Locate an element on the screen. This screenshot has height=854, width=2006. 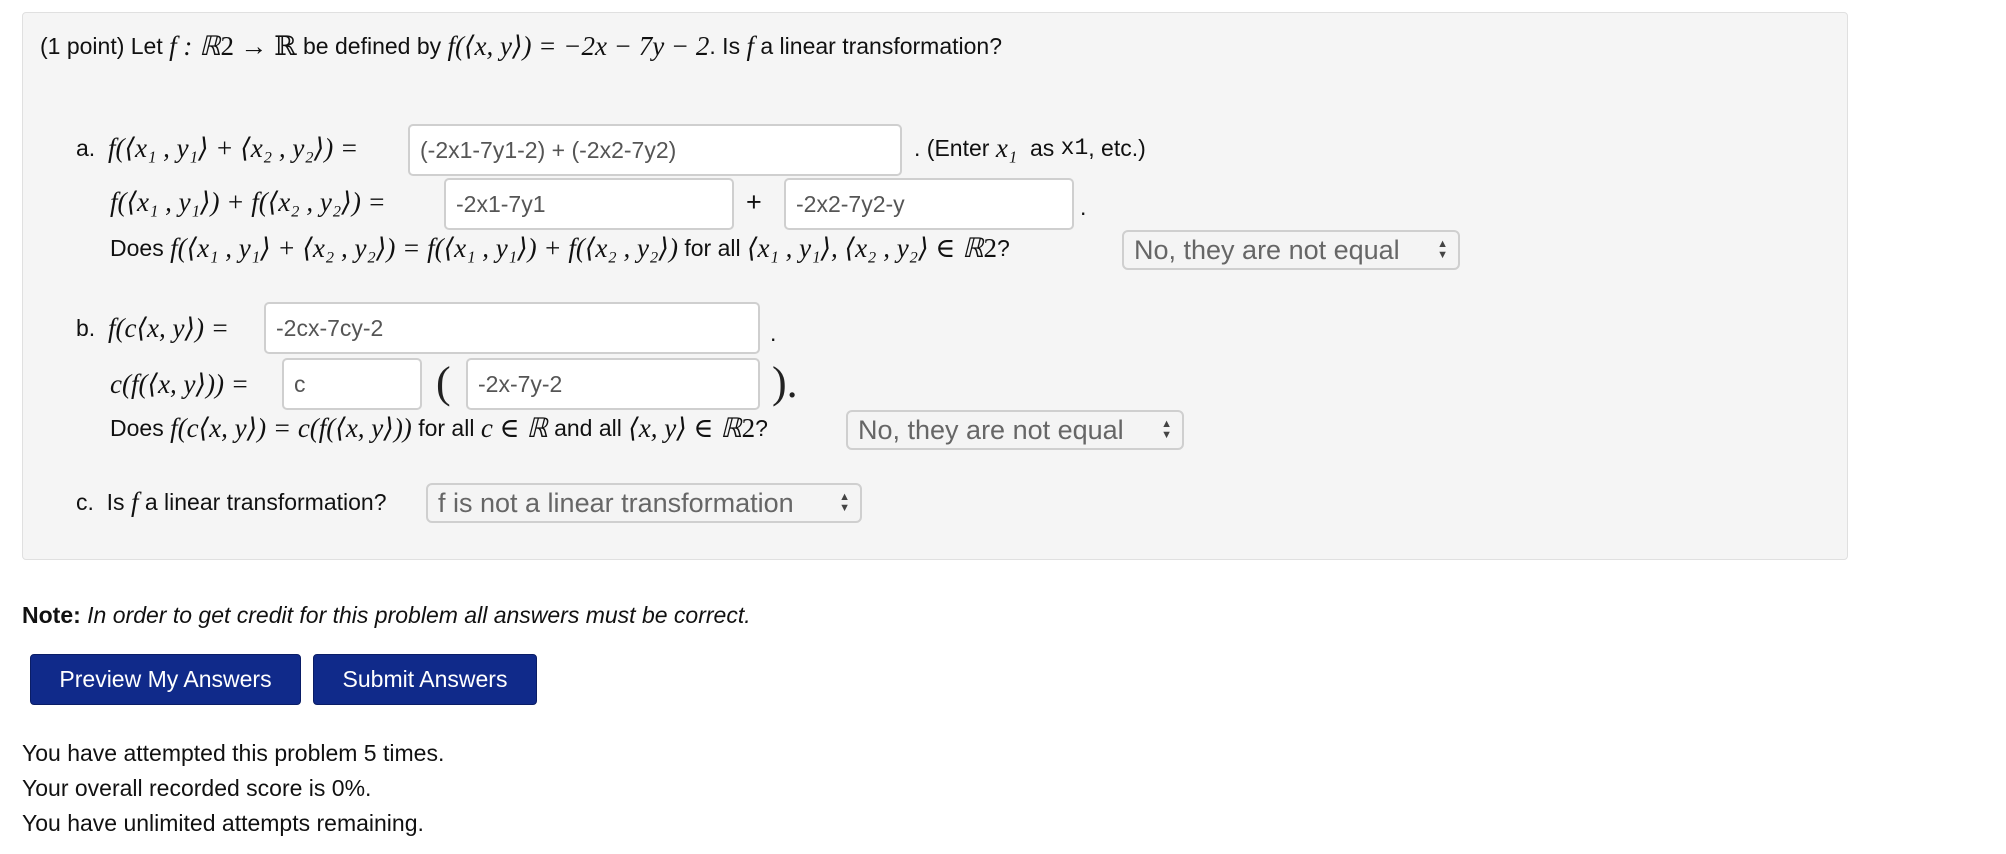
part-c-f: f is located at coordinates (134, 501).